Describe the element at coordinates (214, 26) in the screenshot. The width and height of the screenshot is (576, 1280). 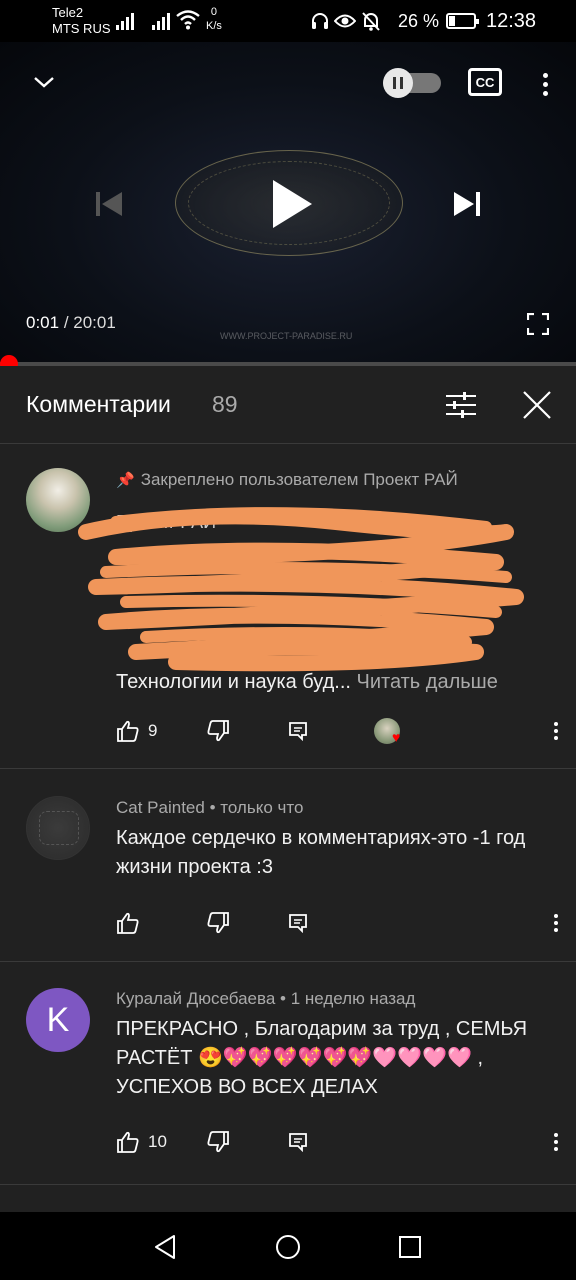
I see `net-speed-unit: K/s` at that location.